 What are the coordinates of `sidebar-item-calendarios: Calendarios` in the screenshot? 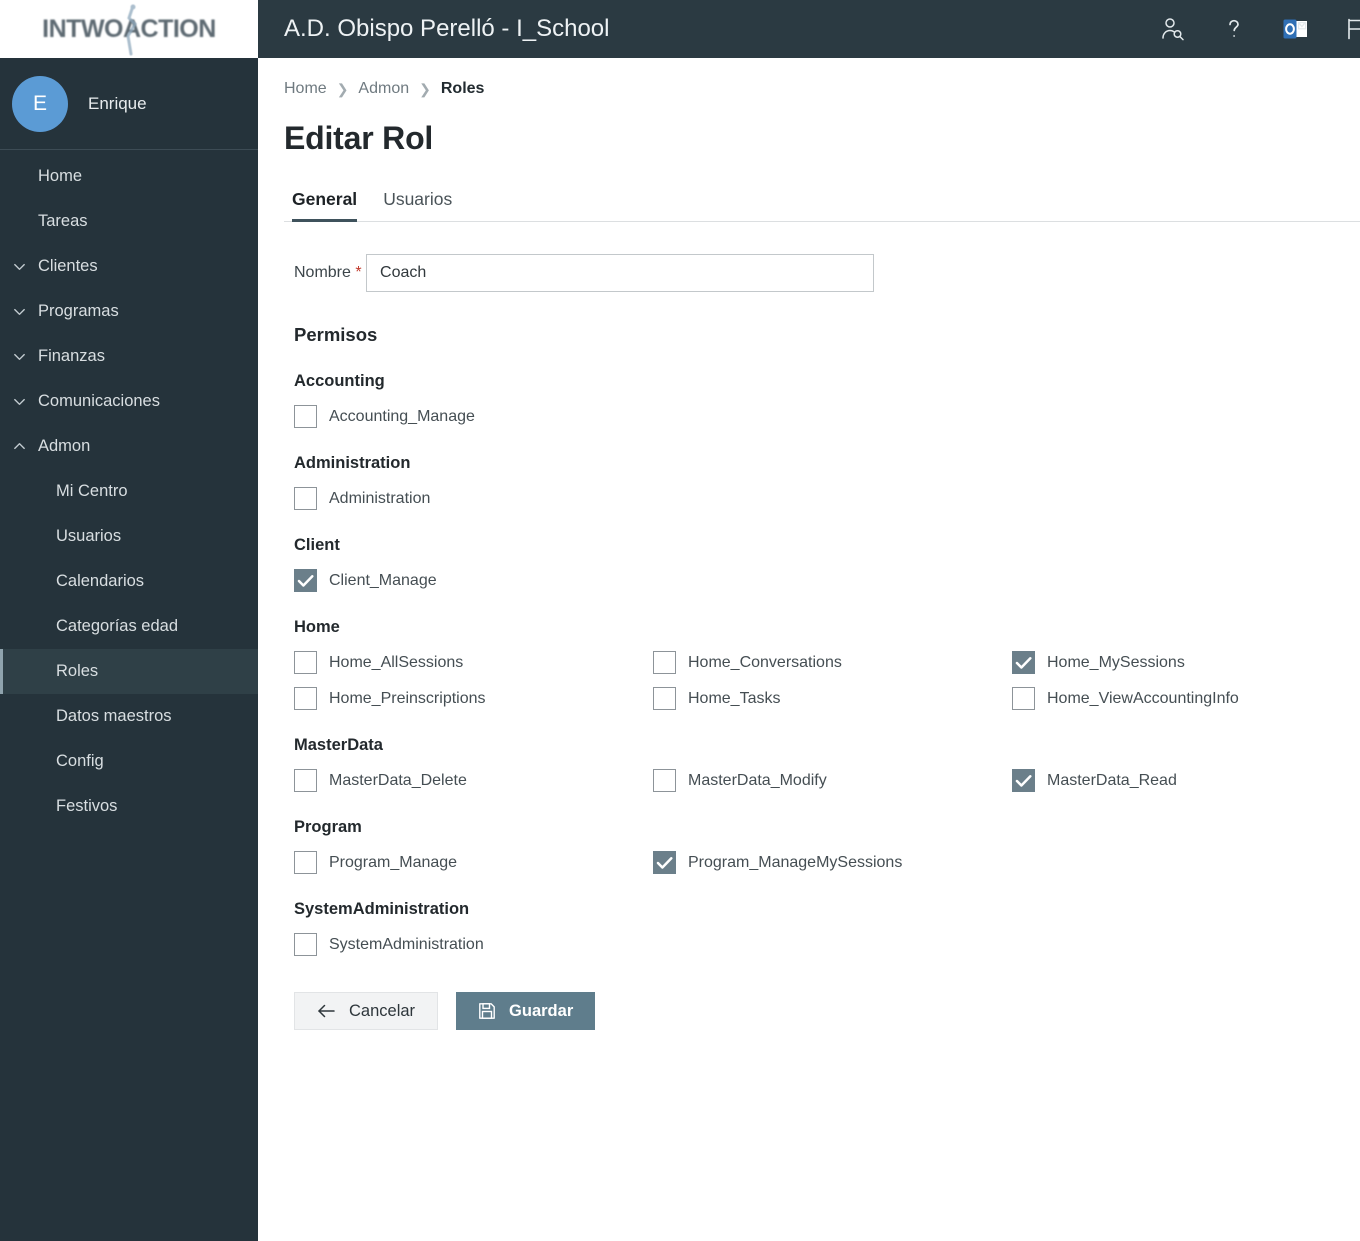 It's located at (129, 581).